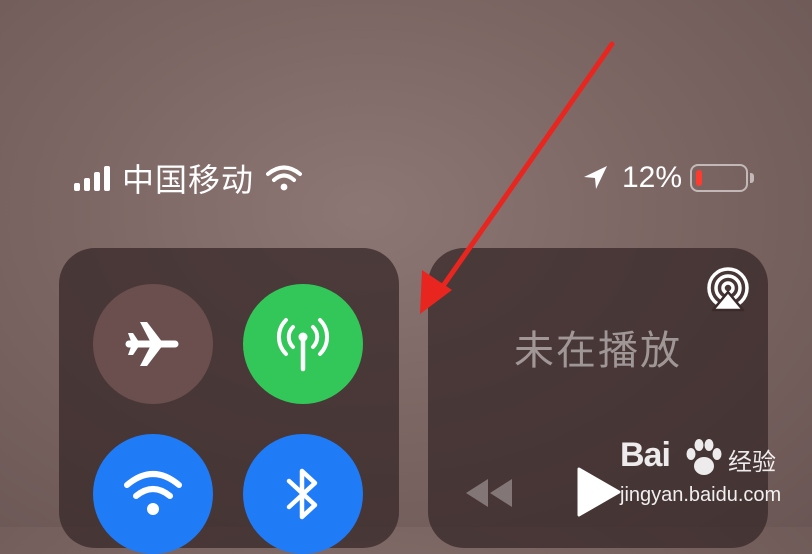 This screenshot has width=812, height=554. What do you see at coordinates (704, 457) in the screenshot?
I see `paw-icon` at bounding box center [704, 457].